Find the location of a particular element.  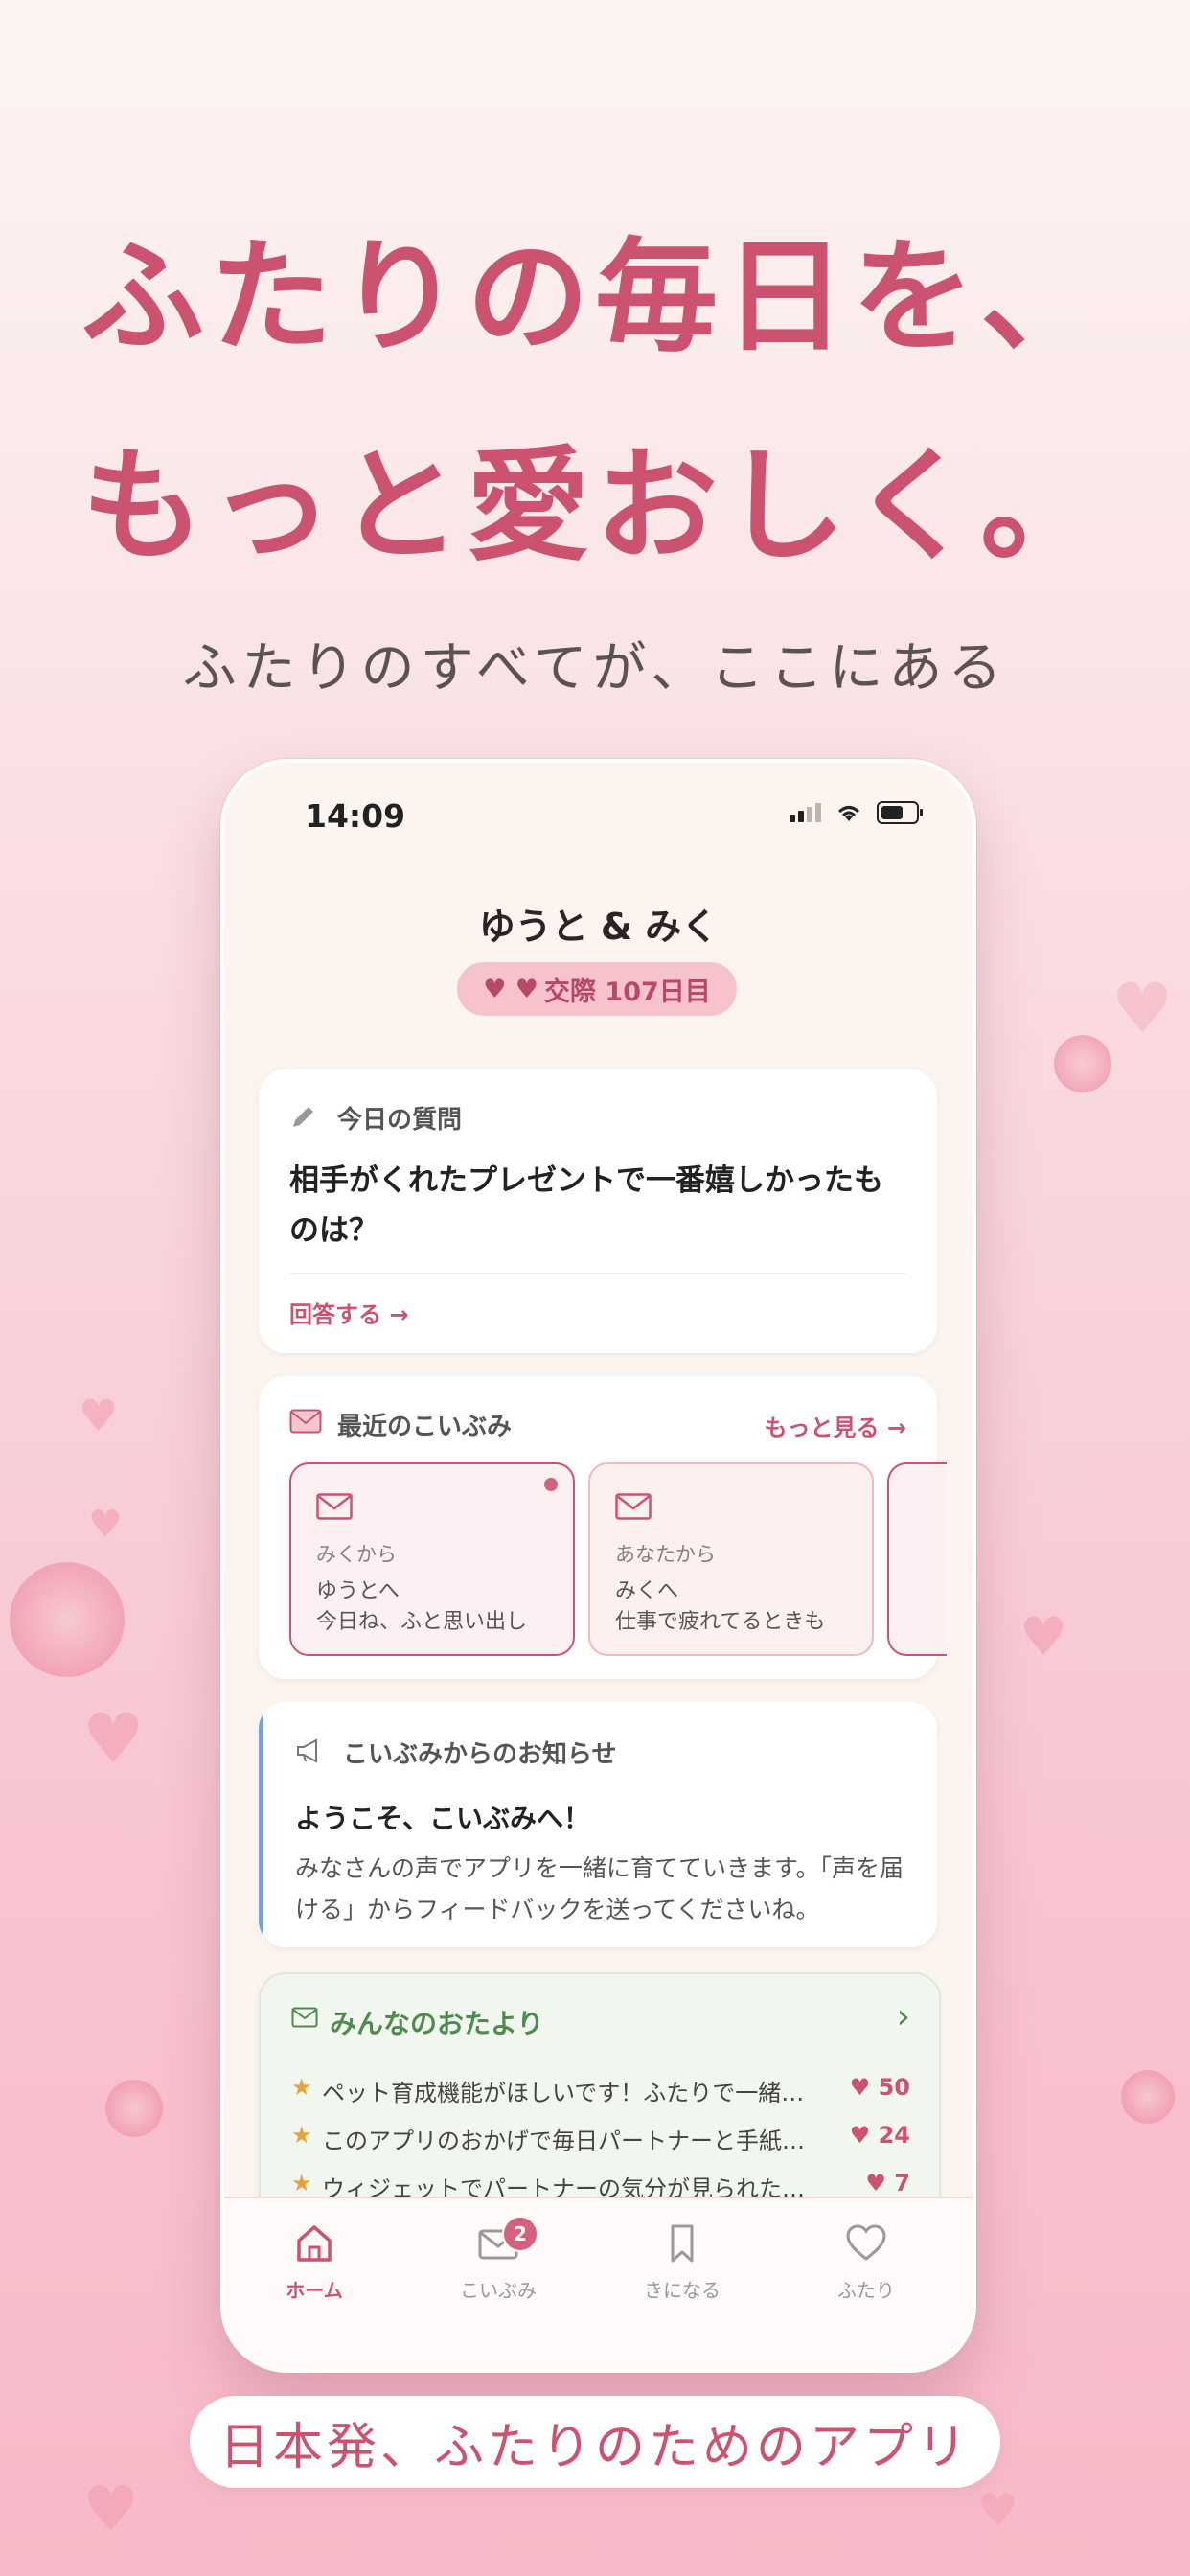

megaphone-icon is located at coordinates (307, 1750).